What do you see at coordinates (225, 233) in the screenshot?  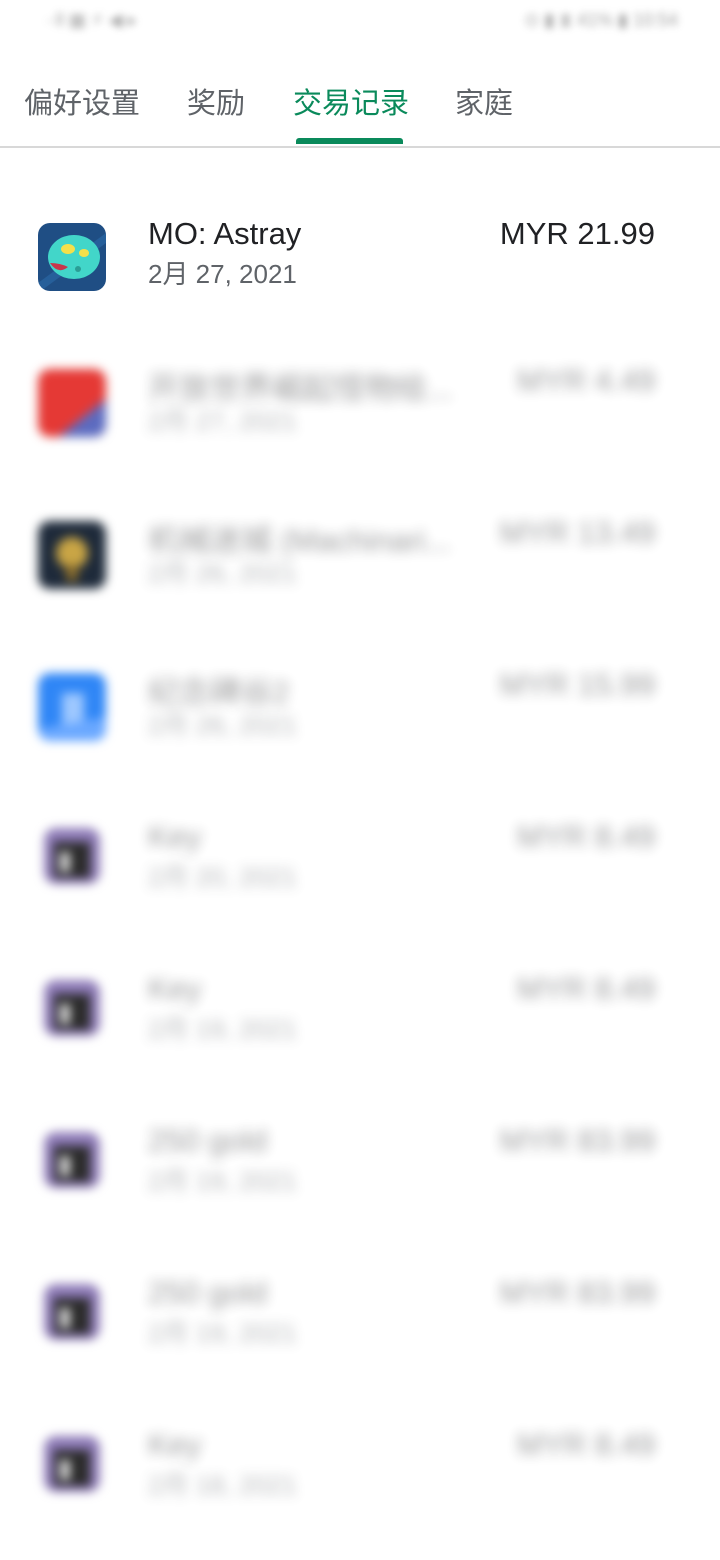 I see `transaction-title: MO: Astray` at bounding box center [225, 233].